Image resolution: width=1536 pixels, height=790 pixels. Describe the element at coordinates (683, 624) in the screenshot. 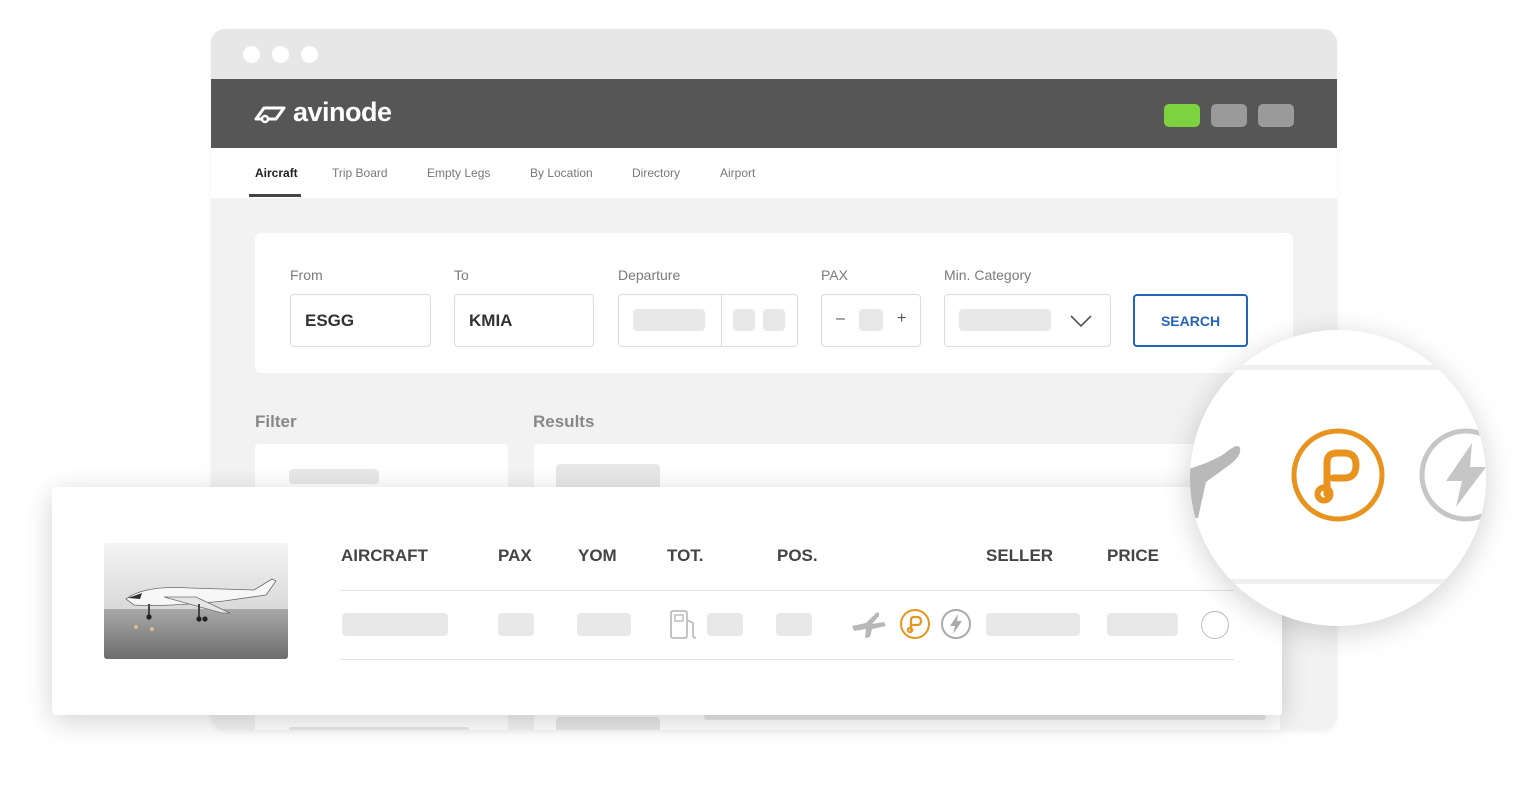

I see `fuel-pump-icon` at that location.